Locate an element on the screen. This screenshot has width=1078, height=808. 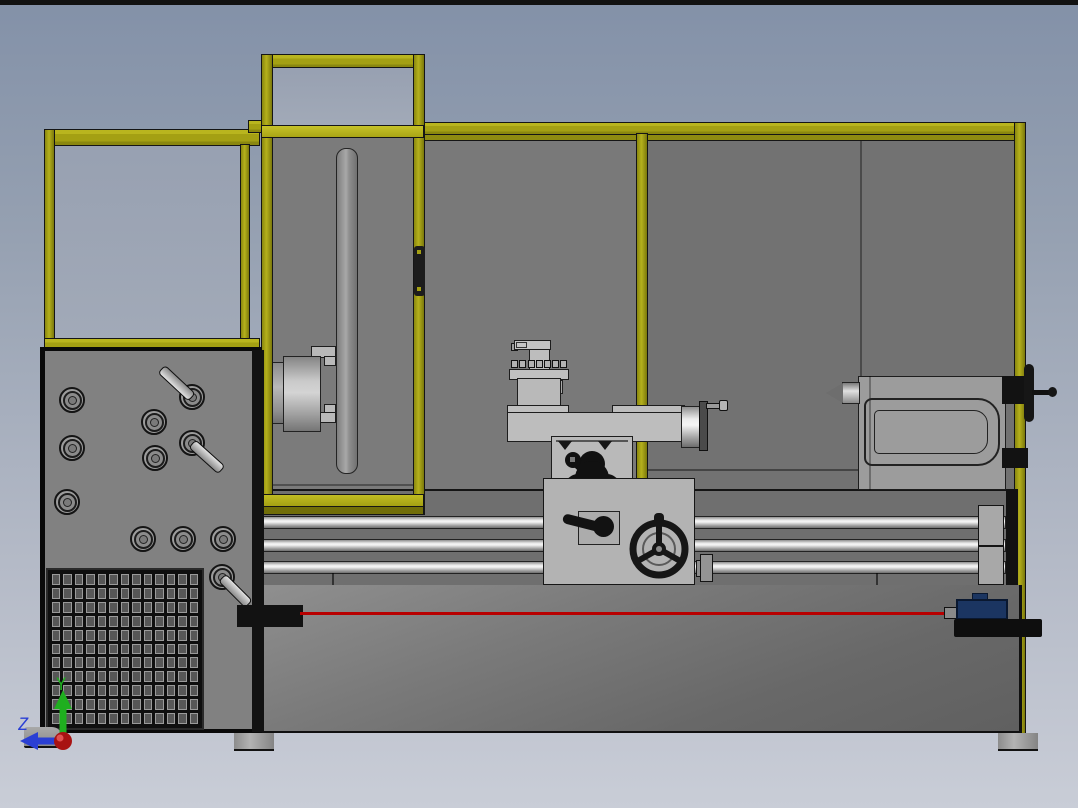
left-window-top-rail is located at coordinates (152, 137).